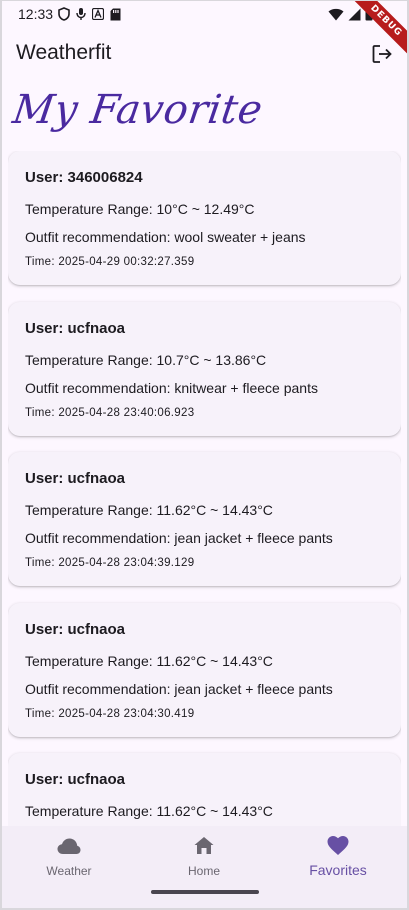 Image resolution: width=409 pixels, height=910 pixels. I want to click on nav-item-home: Home, so click(204, 859).